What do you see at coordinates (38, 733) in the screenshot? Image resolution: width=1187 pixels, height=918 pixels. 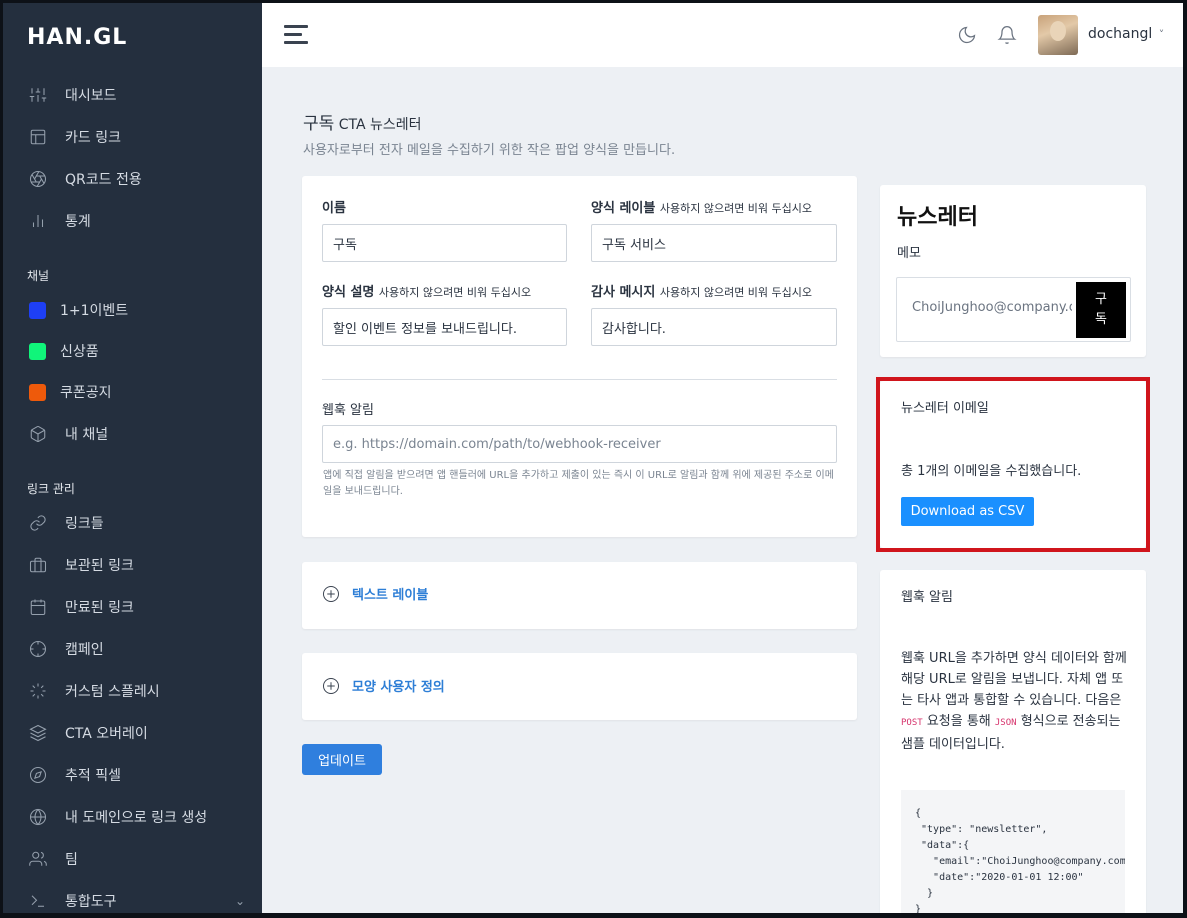 I see `layers-icon` at bounding box center [38, 733].